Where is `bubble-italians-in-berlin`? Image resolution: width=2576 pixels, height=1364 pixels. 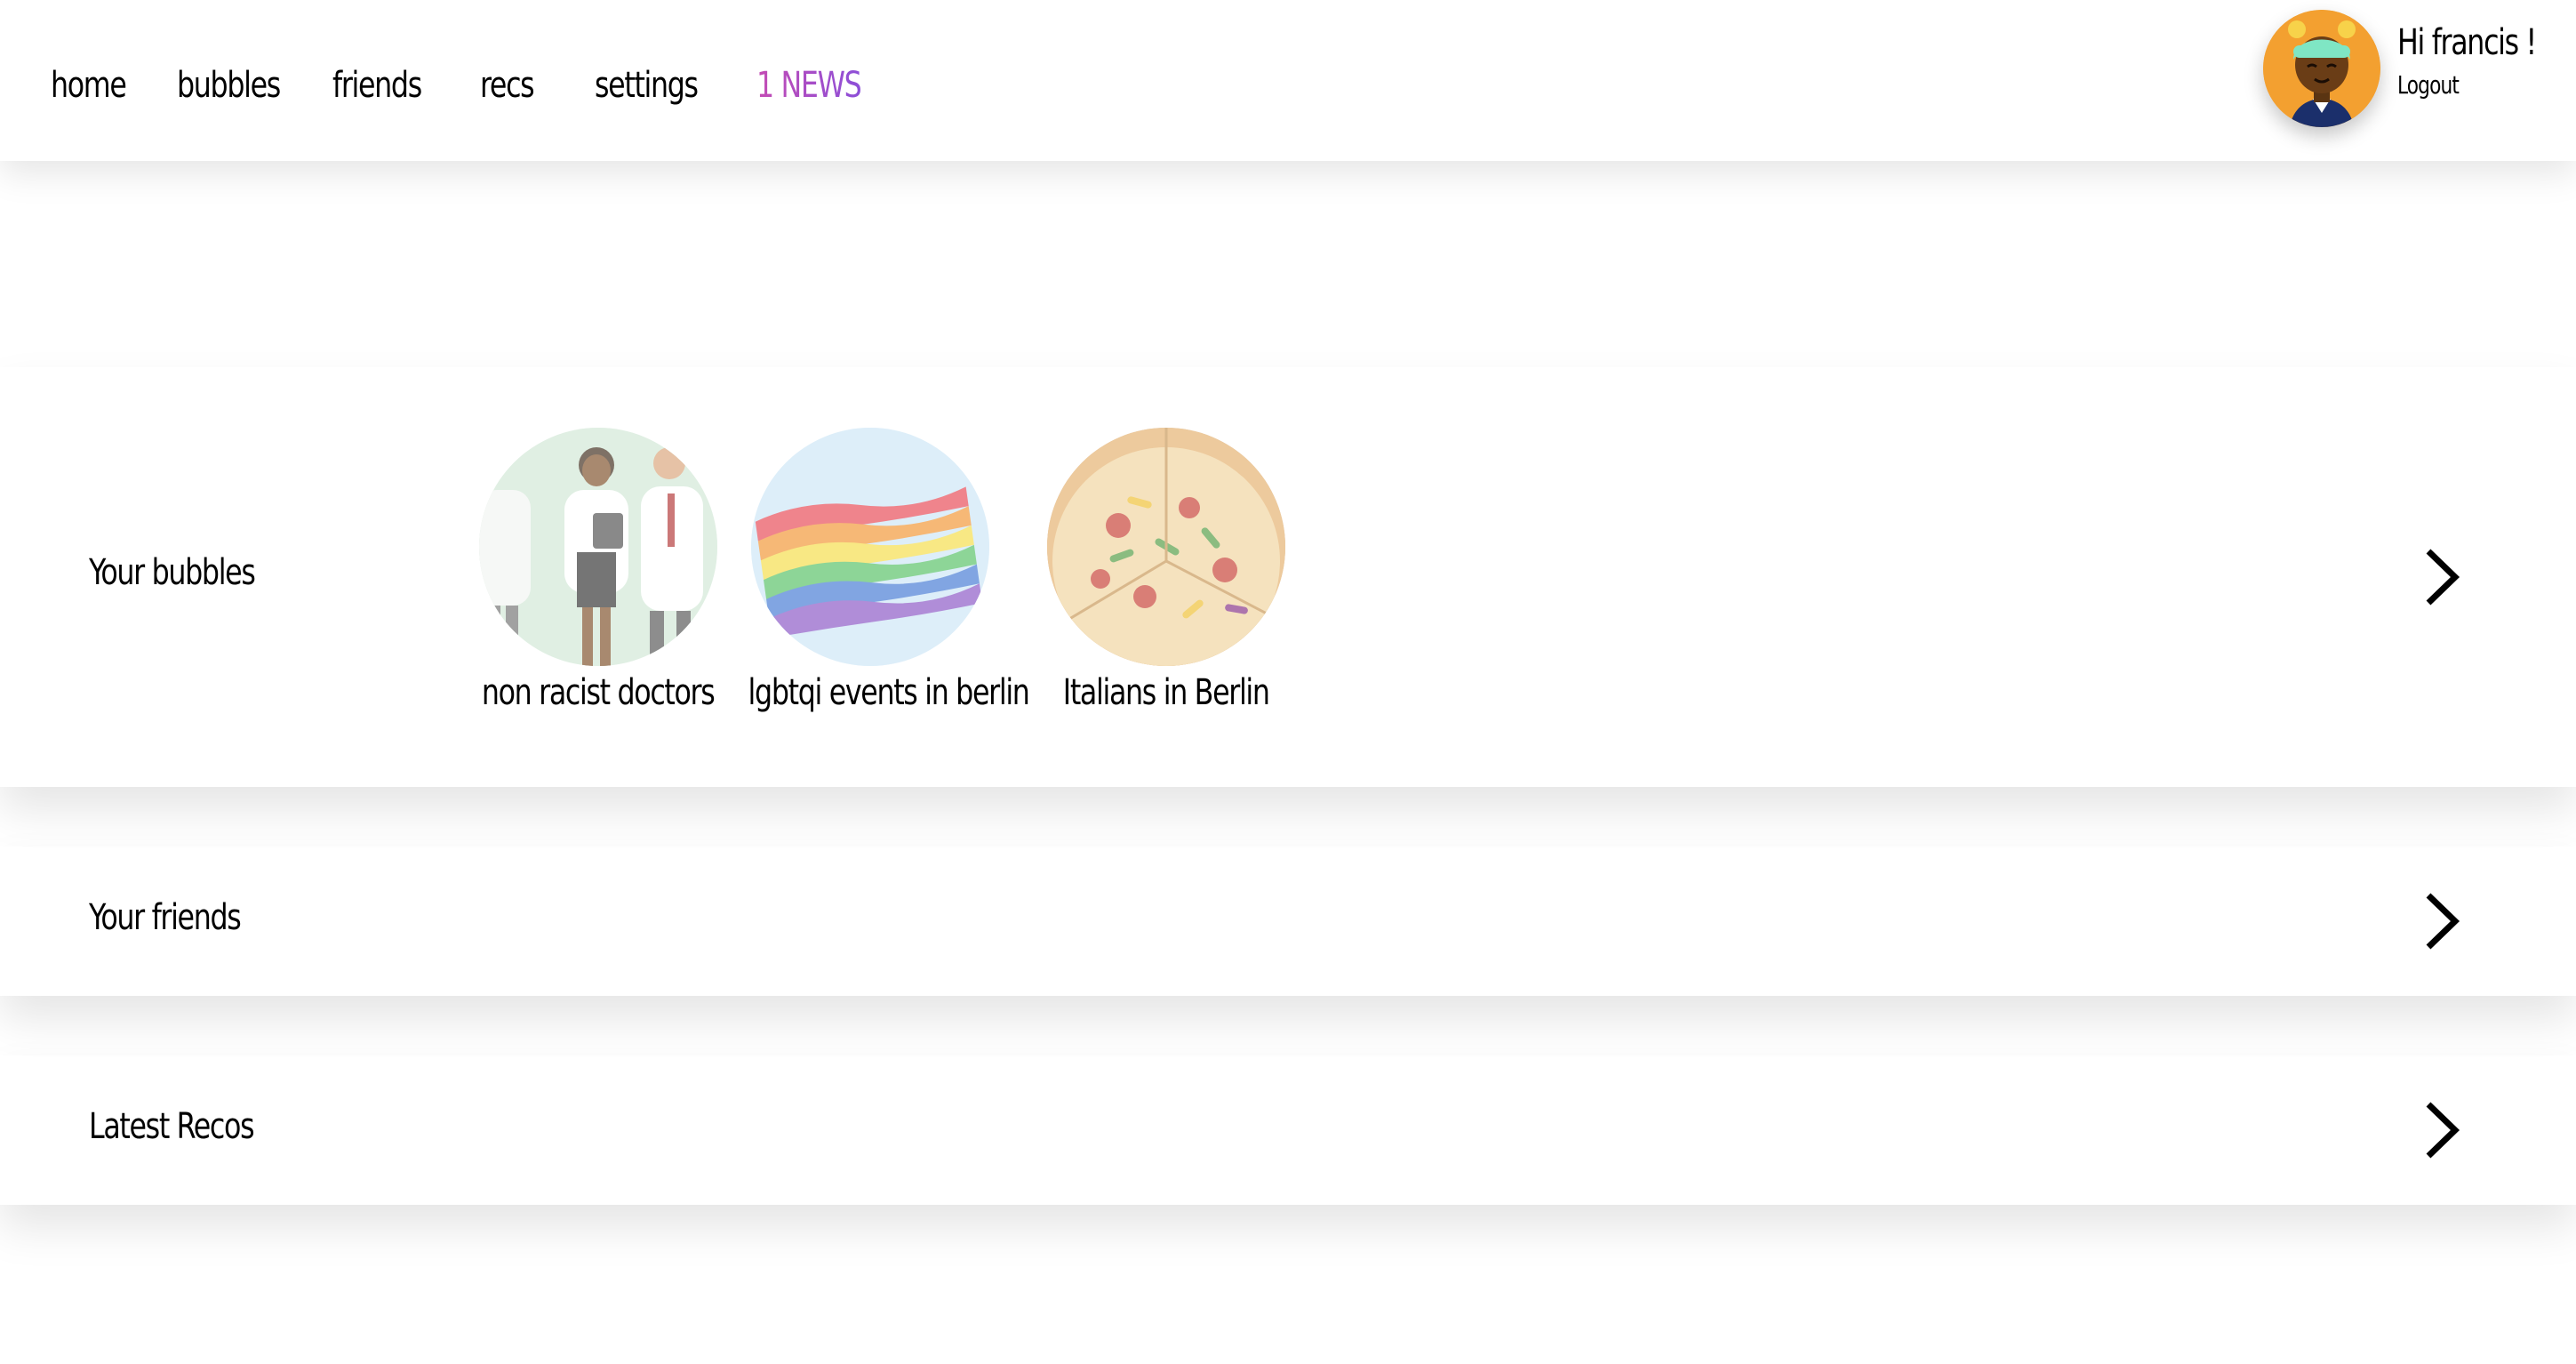 bubble-italians-in-berlin is located at coordinates (1166, 547).